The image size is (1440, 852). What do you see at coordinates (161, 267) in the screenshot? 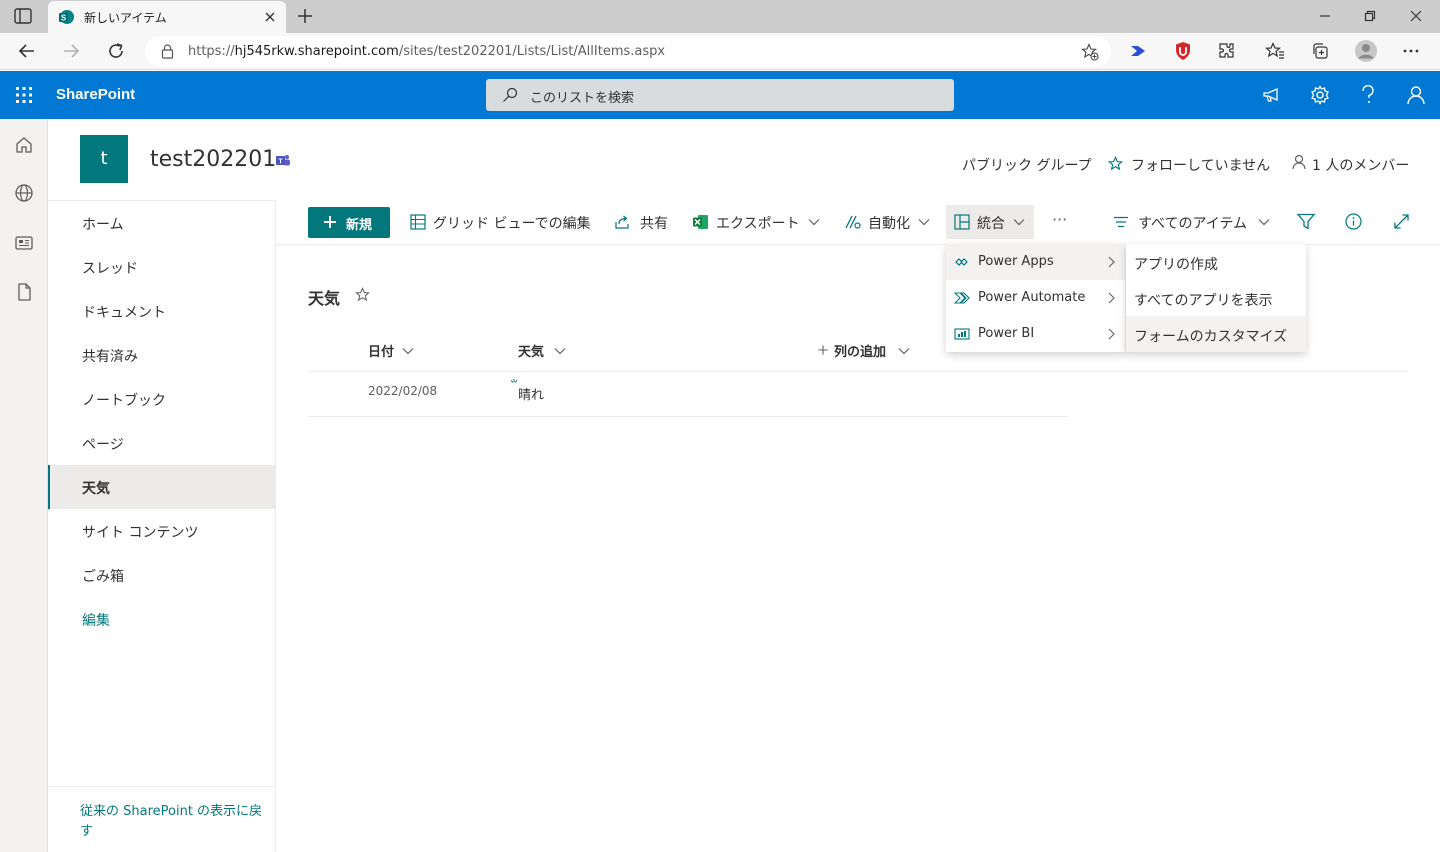
I see `nav-item-threads: スレッド` at bounding box center [161, 267].